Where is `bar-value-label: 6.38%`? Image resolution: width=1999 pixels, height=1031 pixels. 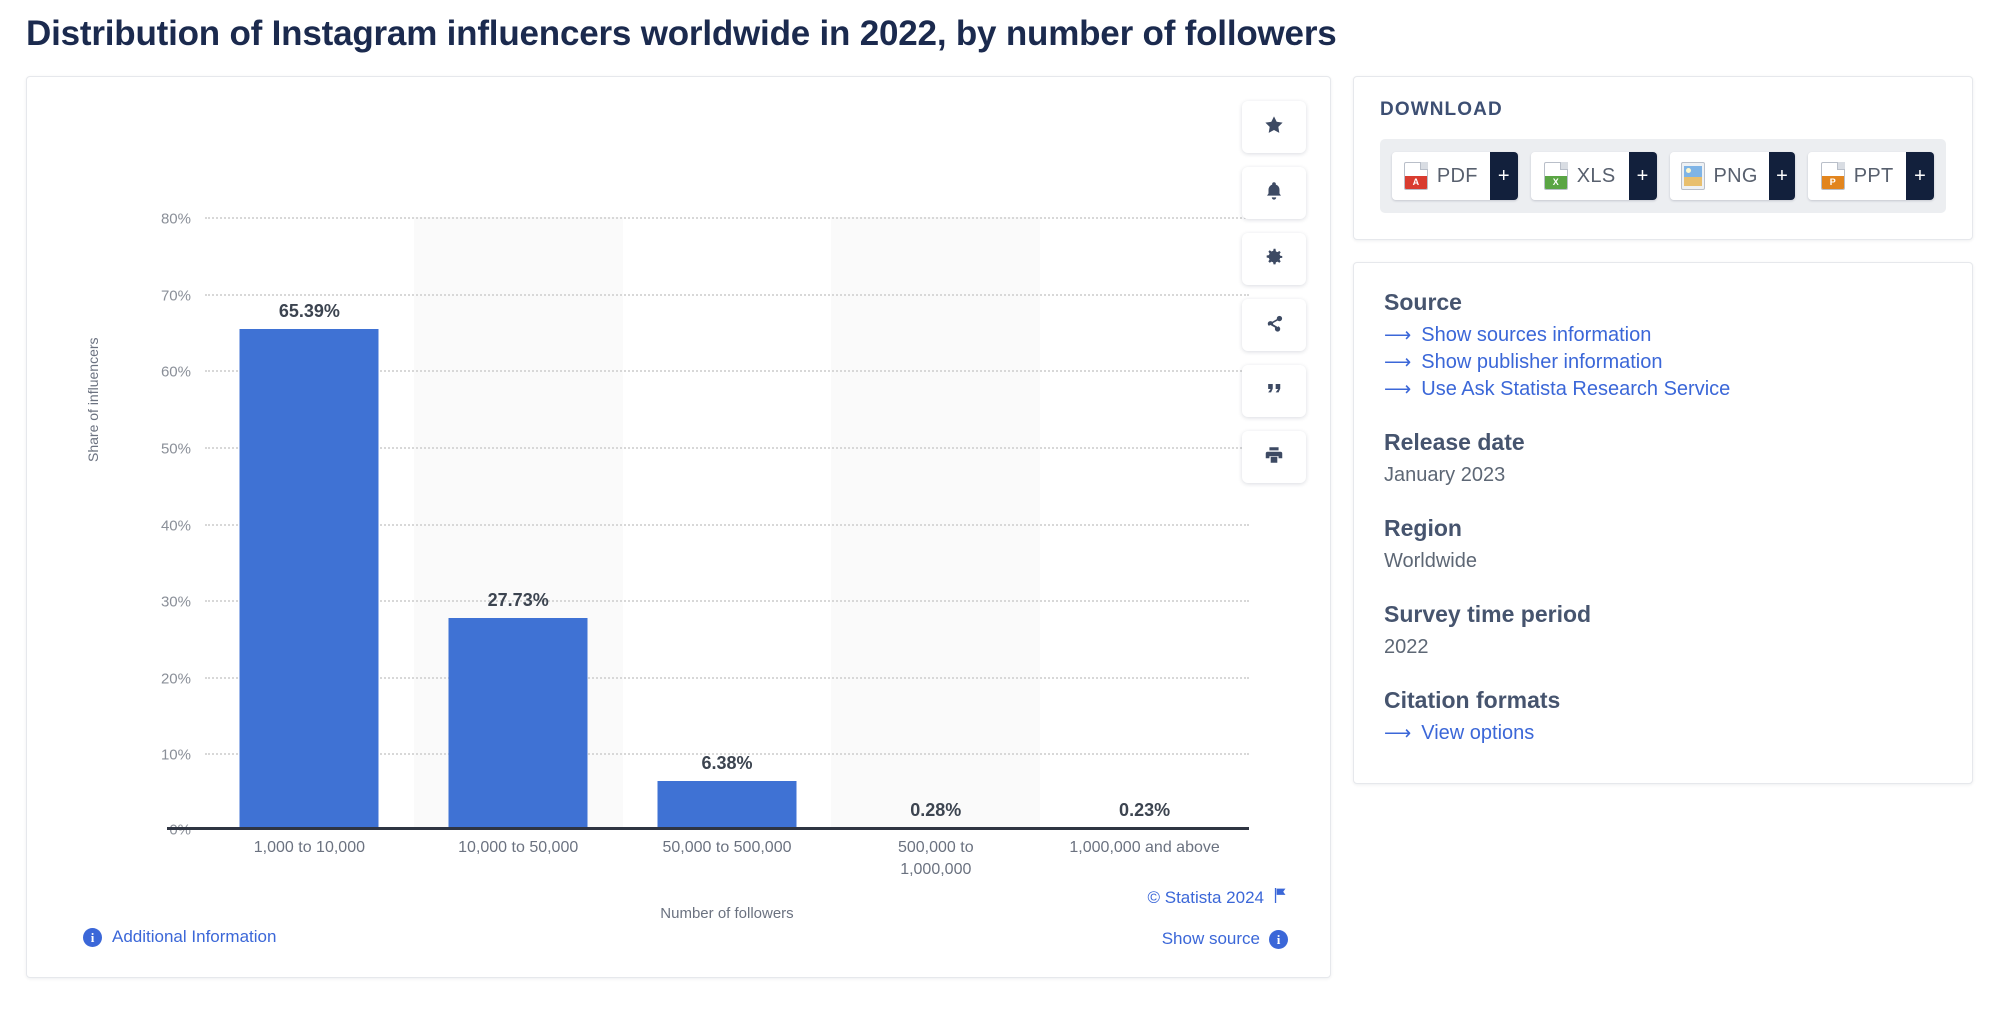
bar-value-label: 6.38% is located at coordinates (727, 763).